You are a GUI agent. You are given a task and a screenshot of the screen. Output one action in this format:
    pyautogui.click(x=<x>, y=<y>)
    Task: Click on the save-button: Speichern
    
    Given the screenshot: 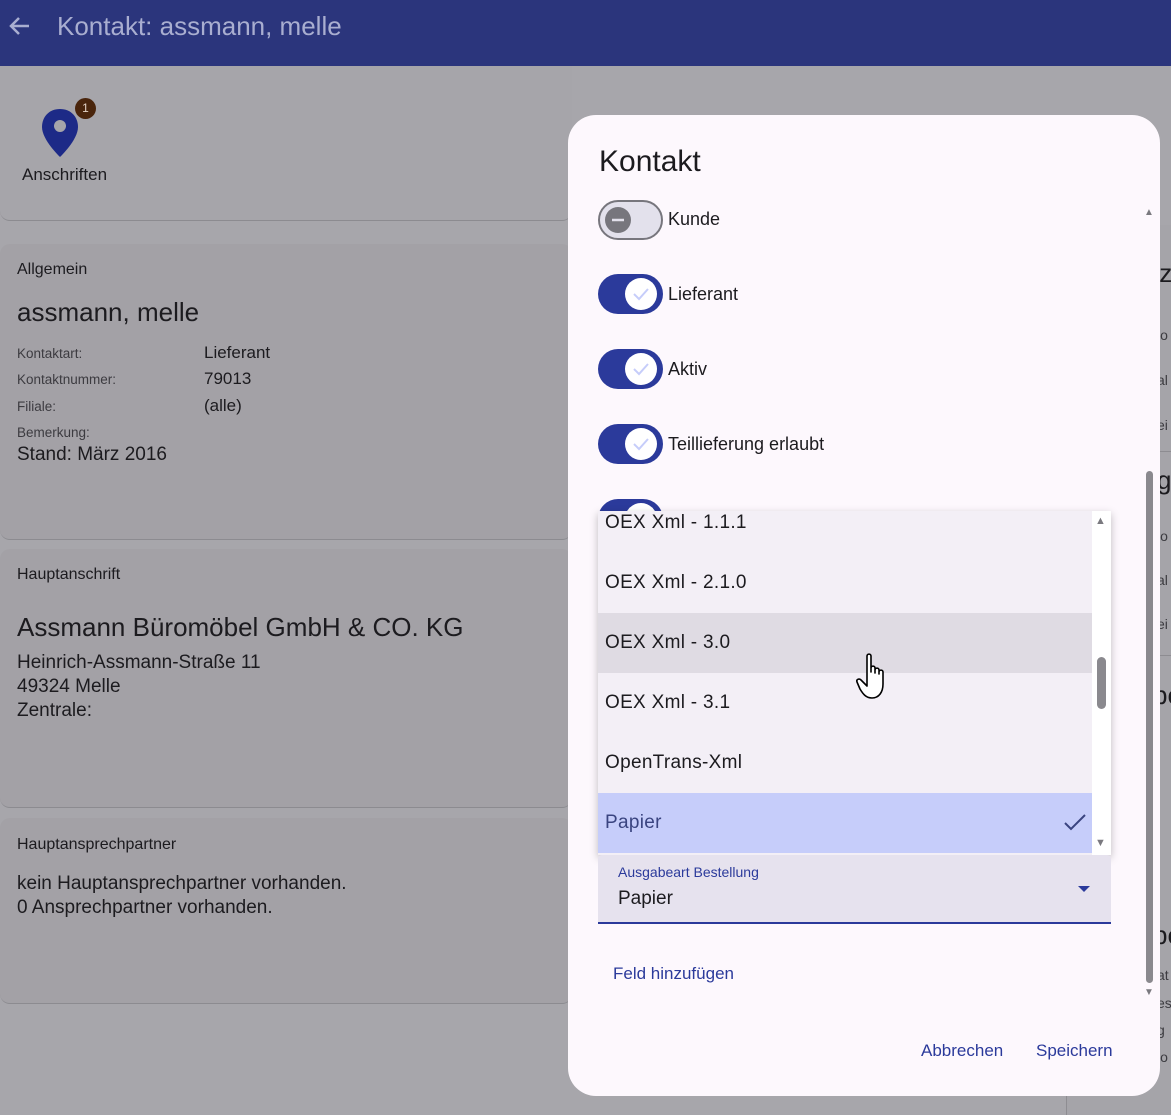 What is the action you would take?
    pyautogui.click(x=1074, y=1051)
    